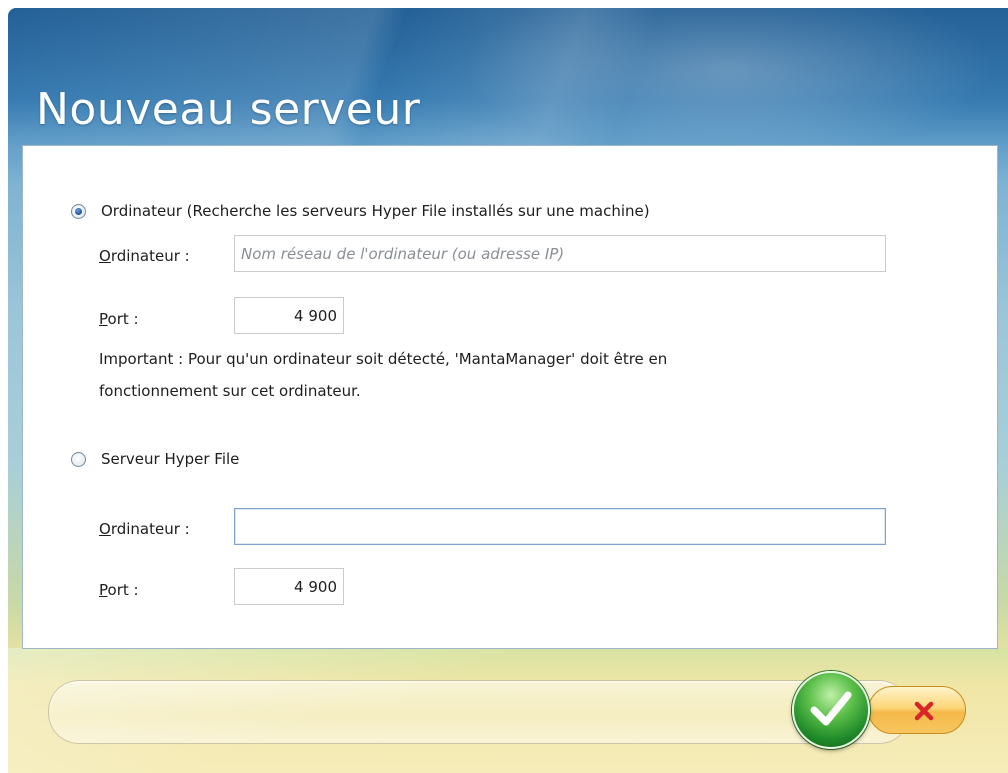 Image resolution: width=1008 pixels, height=773 pixels. I want to click on cancel-button, so click(917, 710).